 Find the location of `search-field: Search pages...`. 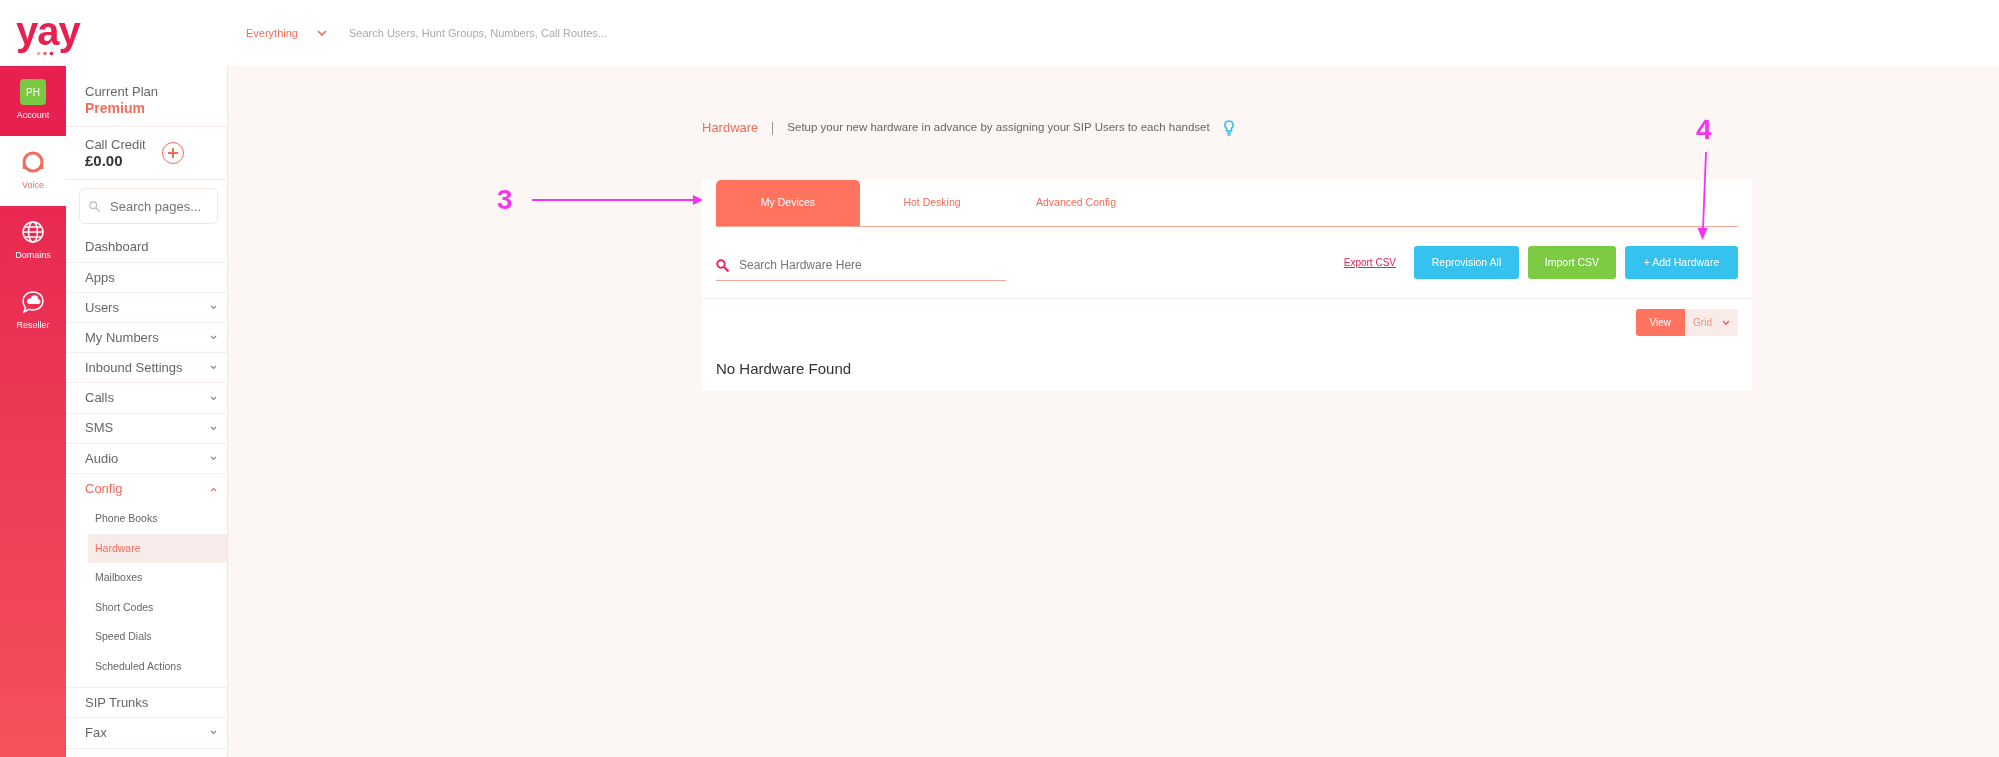

search-field: Search pages... is located at coordinates (158, 206).